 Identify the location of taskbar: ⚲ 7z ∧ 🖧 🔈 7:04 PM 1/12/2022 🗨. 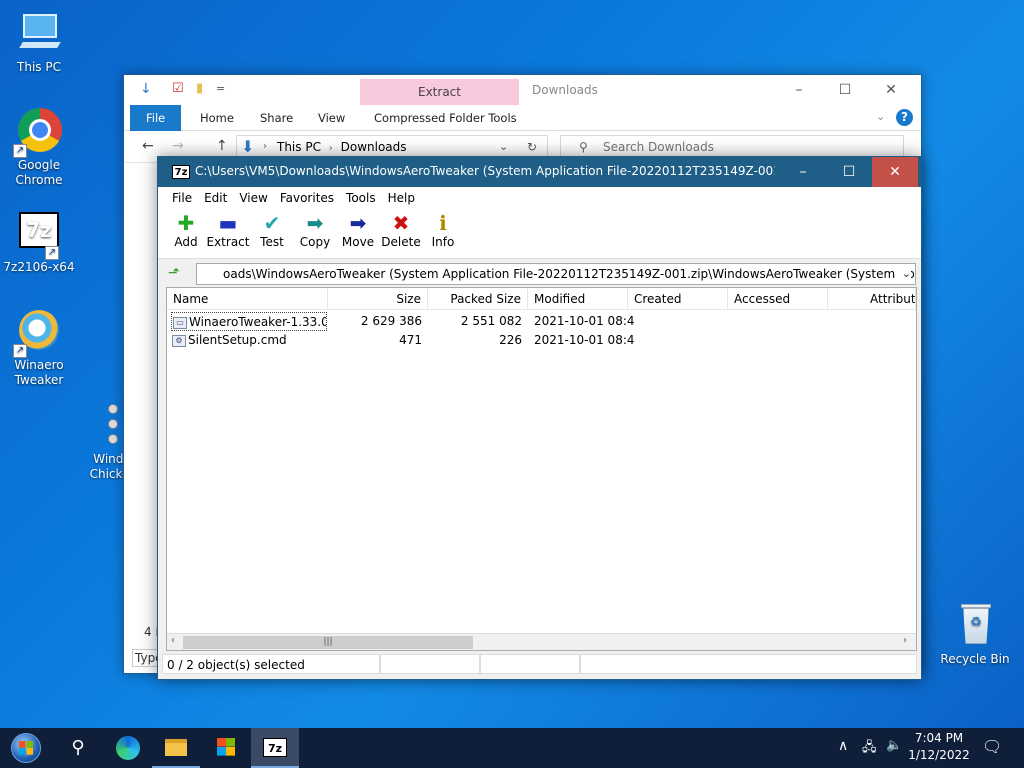
(512, 748).